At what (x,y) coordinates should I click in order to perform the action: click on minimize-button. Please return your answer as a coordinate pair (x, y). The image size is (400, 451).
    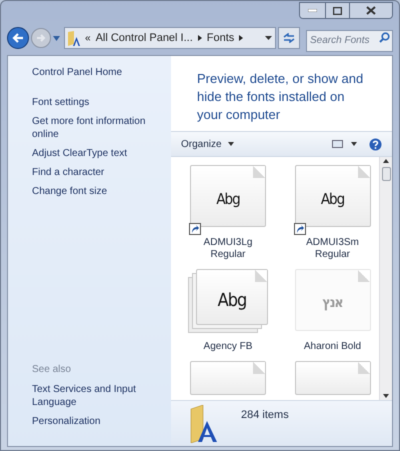
    Looking at the image, I should click on (313, 10).